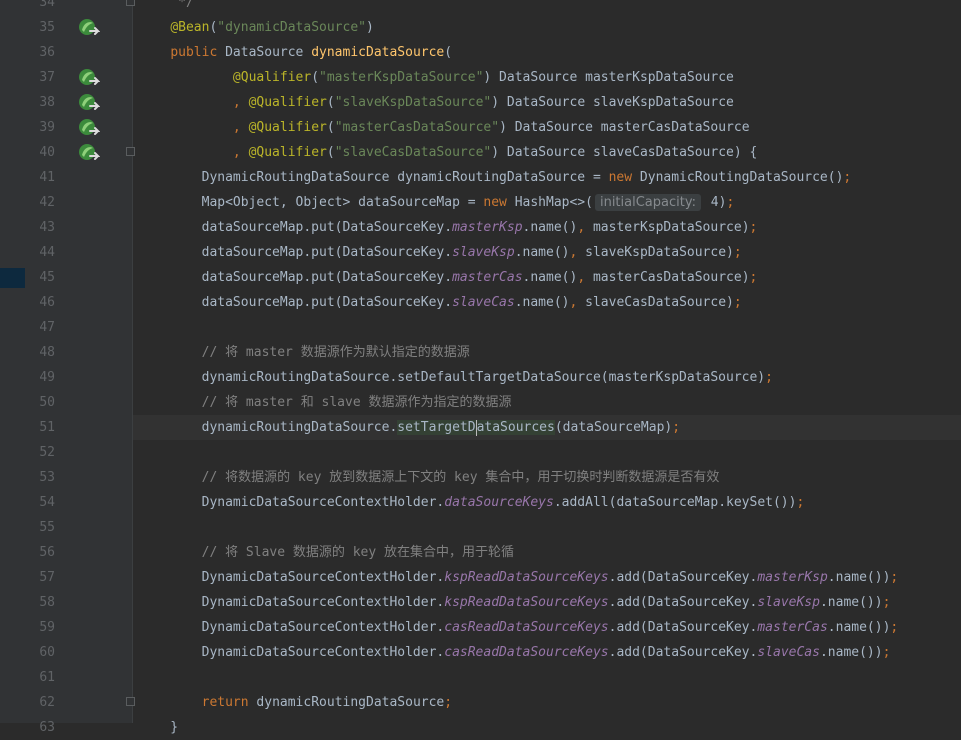 Image resolution: width=961 pixels, height=740 pixels. What do you see at coordinates (40, 52) in the screenshot?
I see `line-number: 36` at bounding box center [40, 52].